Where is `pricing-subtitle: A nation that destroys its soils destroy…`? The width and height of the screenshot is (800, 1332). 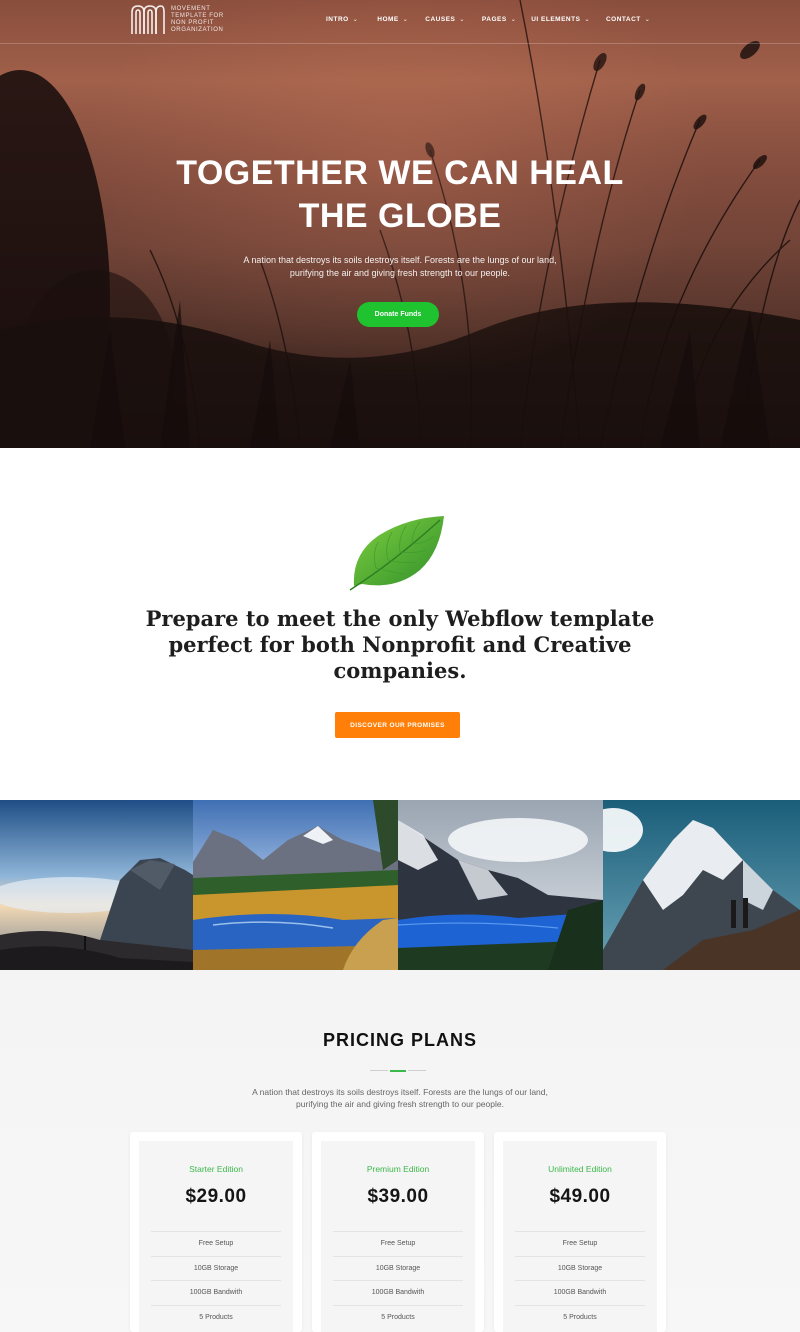
pricing-subtitle: A nation that destroys its soils destroy… is located at coordinates (400, 1098).